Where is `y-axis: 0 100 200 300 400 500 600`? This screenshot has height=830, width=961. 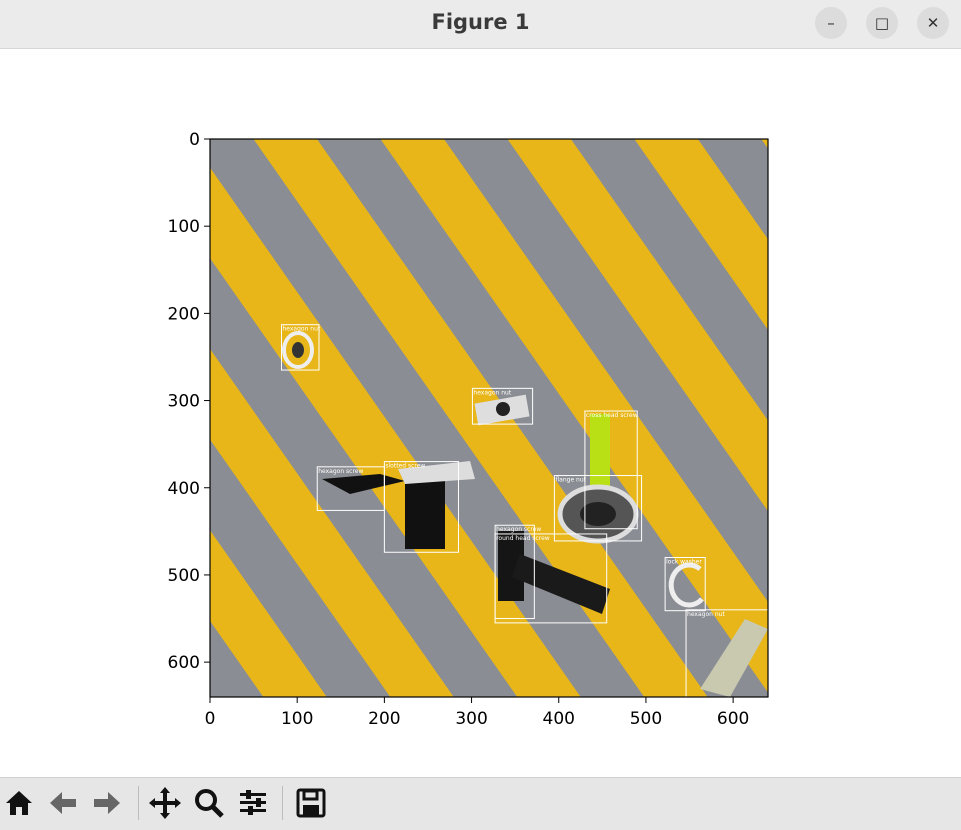 y-axis: 0 100 200 300 400 500 600 is located at coordinates (189, 401).